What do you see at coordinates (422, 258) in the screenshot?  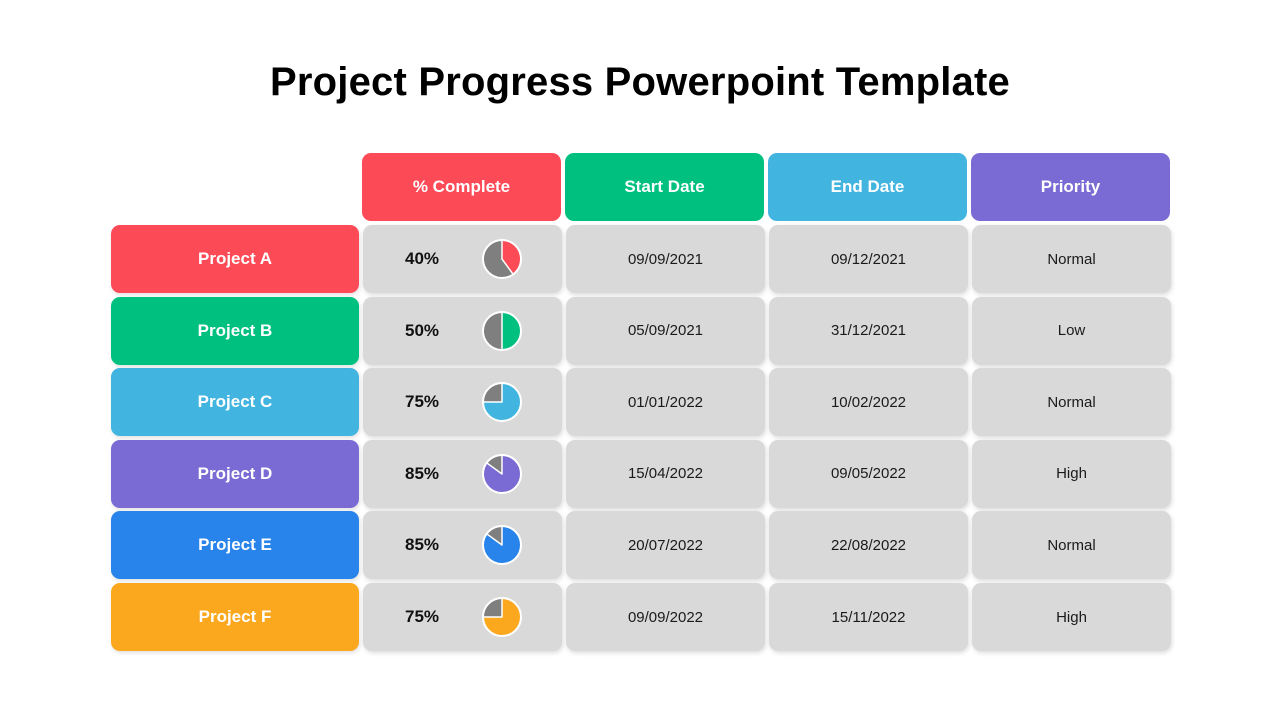 I see `percent-value: 40%` at bounding box center [422, 258].